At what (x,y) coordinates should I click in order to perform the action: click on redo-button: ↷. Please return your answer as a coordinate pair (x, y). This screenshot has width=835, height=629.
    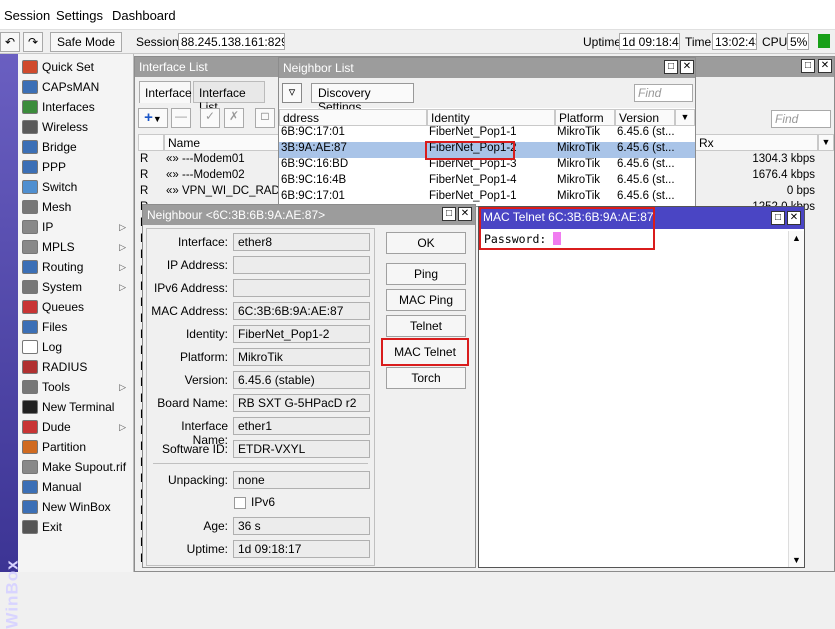
    Looking at the image, I should click on (33, 42).